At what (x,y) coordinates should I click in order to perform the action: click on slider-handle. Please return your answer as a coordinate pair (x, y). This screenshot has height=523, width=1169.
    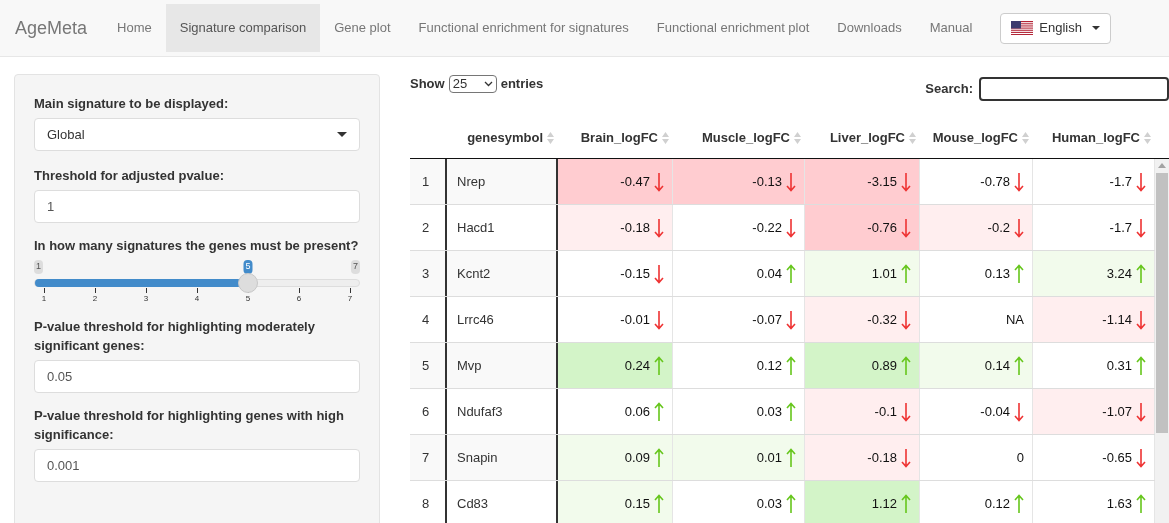
    Looking at the image, I should click on (247, 283).